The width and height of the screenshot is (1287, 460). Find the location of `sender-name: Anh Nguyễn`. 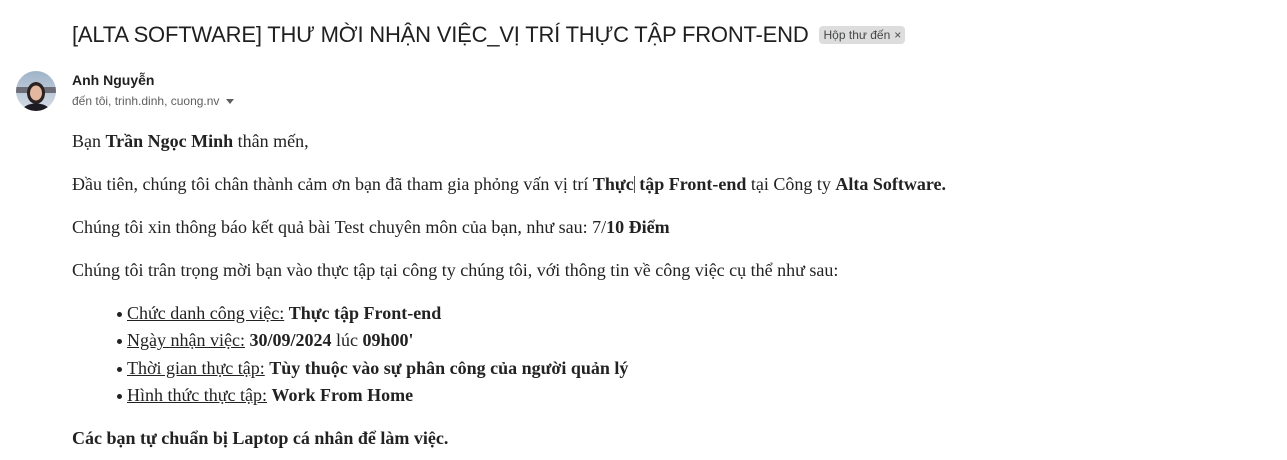

sender-name: Anh Nguyễn is located at coordinates (113, 80).